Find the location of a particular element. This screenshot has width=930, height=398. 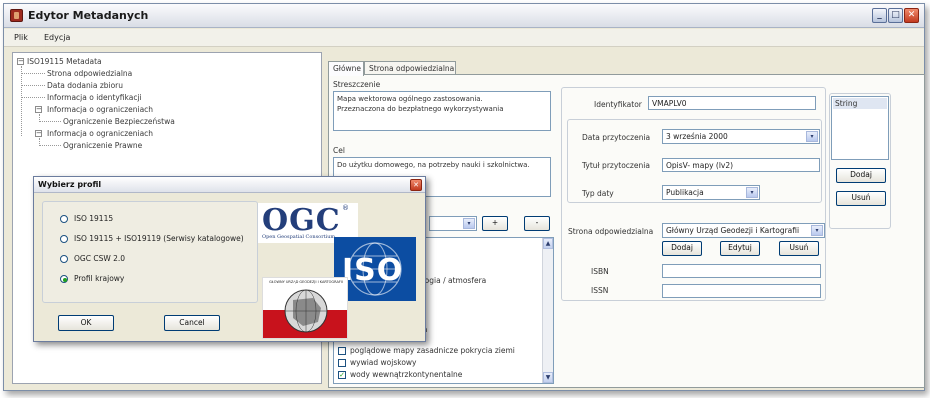

maximize-button: □ is located at coordinates (895, 15).